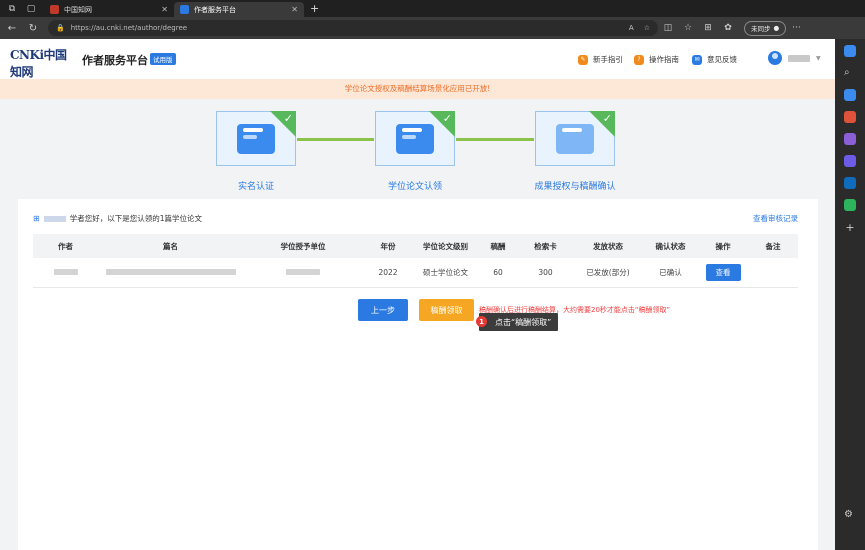  What do you see at coordinates (215, 9) in the screenshot?
I see `tab-title: 作者服务平台` at bounding box center [215, 9].